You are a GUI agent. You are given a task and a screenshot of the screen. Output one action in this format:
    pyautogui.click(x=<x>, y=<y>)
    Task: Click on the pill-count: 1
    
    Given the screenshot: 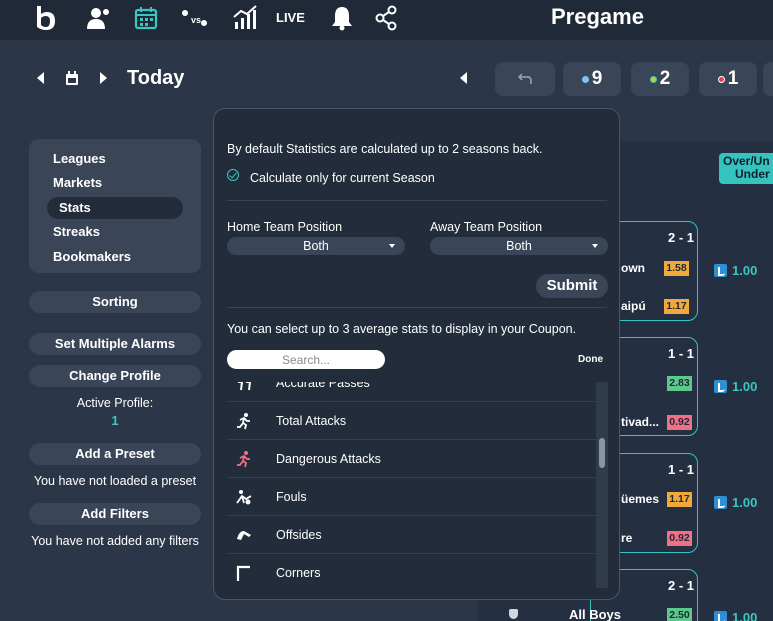 What is the action you would take?
    pyautogui.click(x=733, y=78)
    